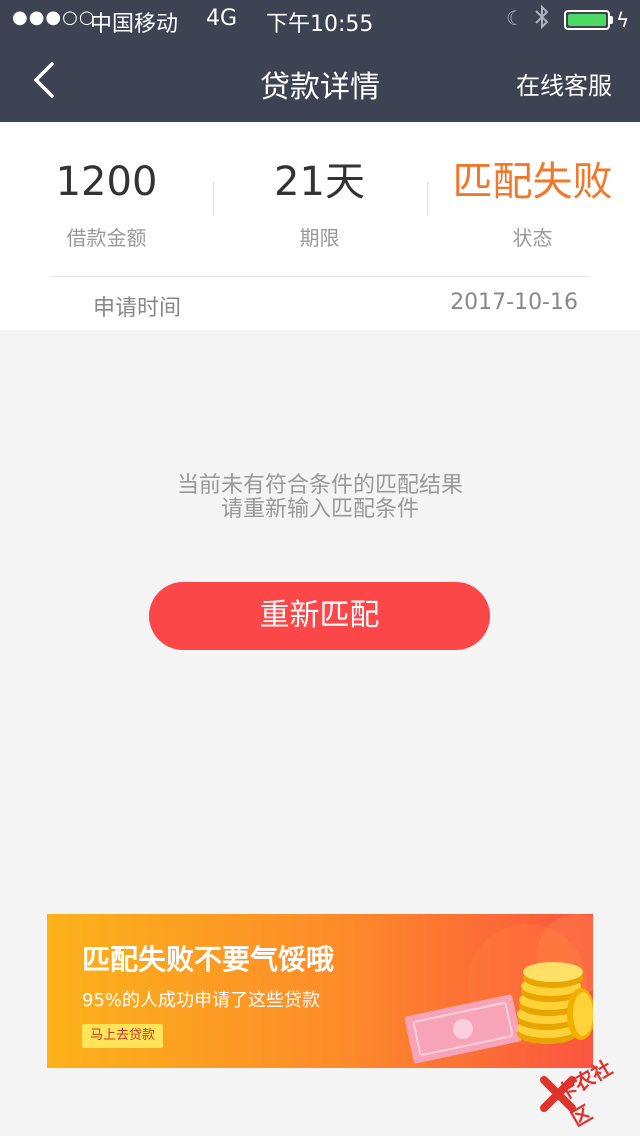  What do you see at coordinates (319, 616) in the screenshot?
I see `rematch-button: 重新匹配` at bounding box center [319, 616].